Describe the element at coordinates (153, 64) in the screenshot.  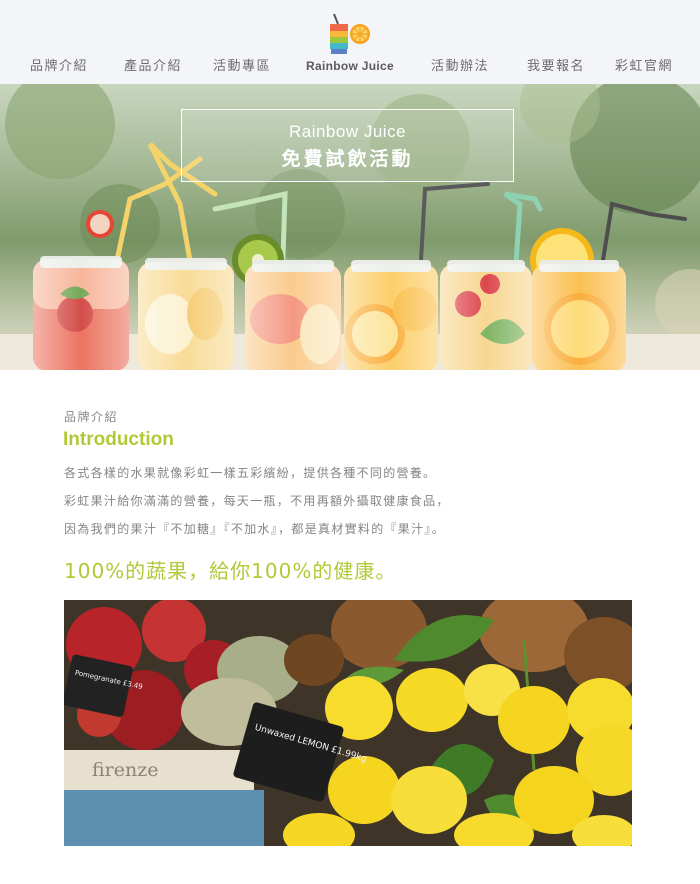
I see `nav-item-products: 產品介紹` at that location.